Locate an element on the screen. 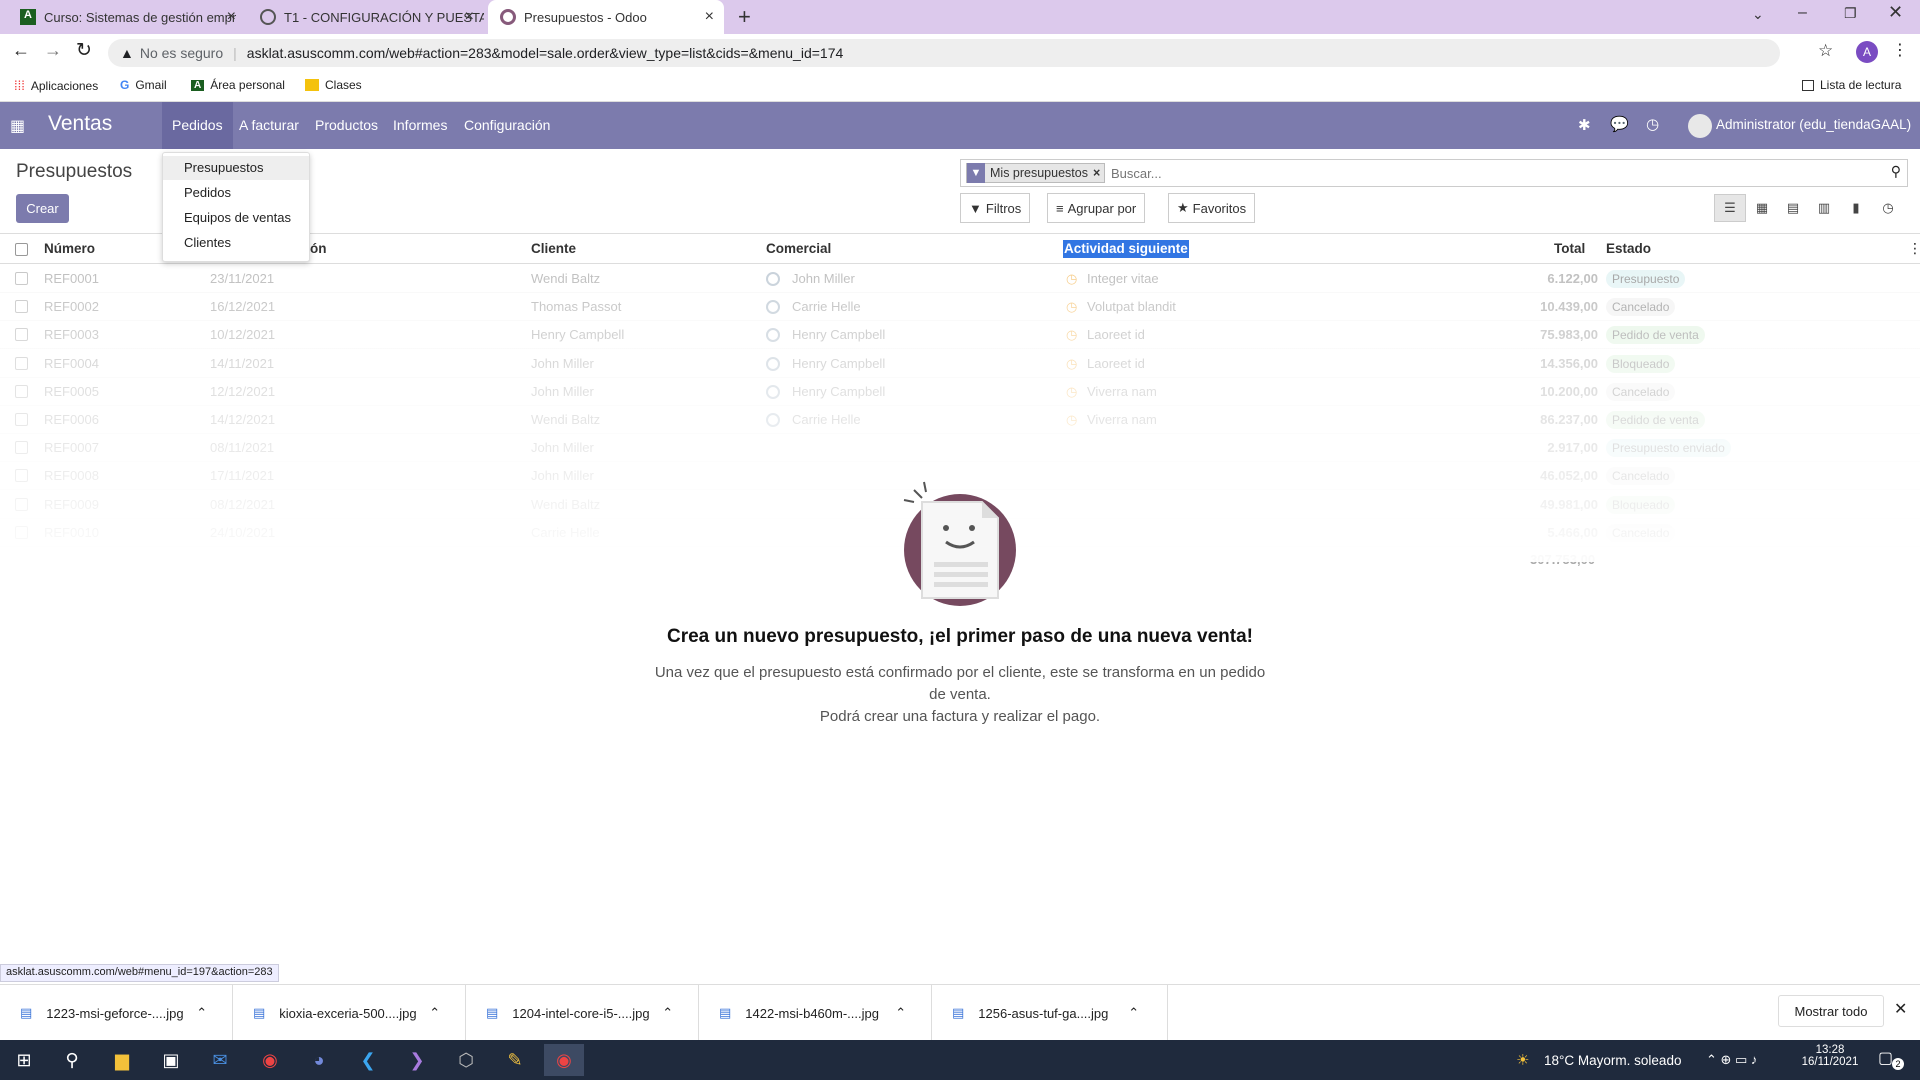  optional-columns-icon: ⋮ is located at coordinates (1914, 248).